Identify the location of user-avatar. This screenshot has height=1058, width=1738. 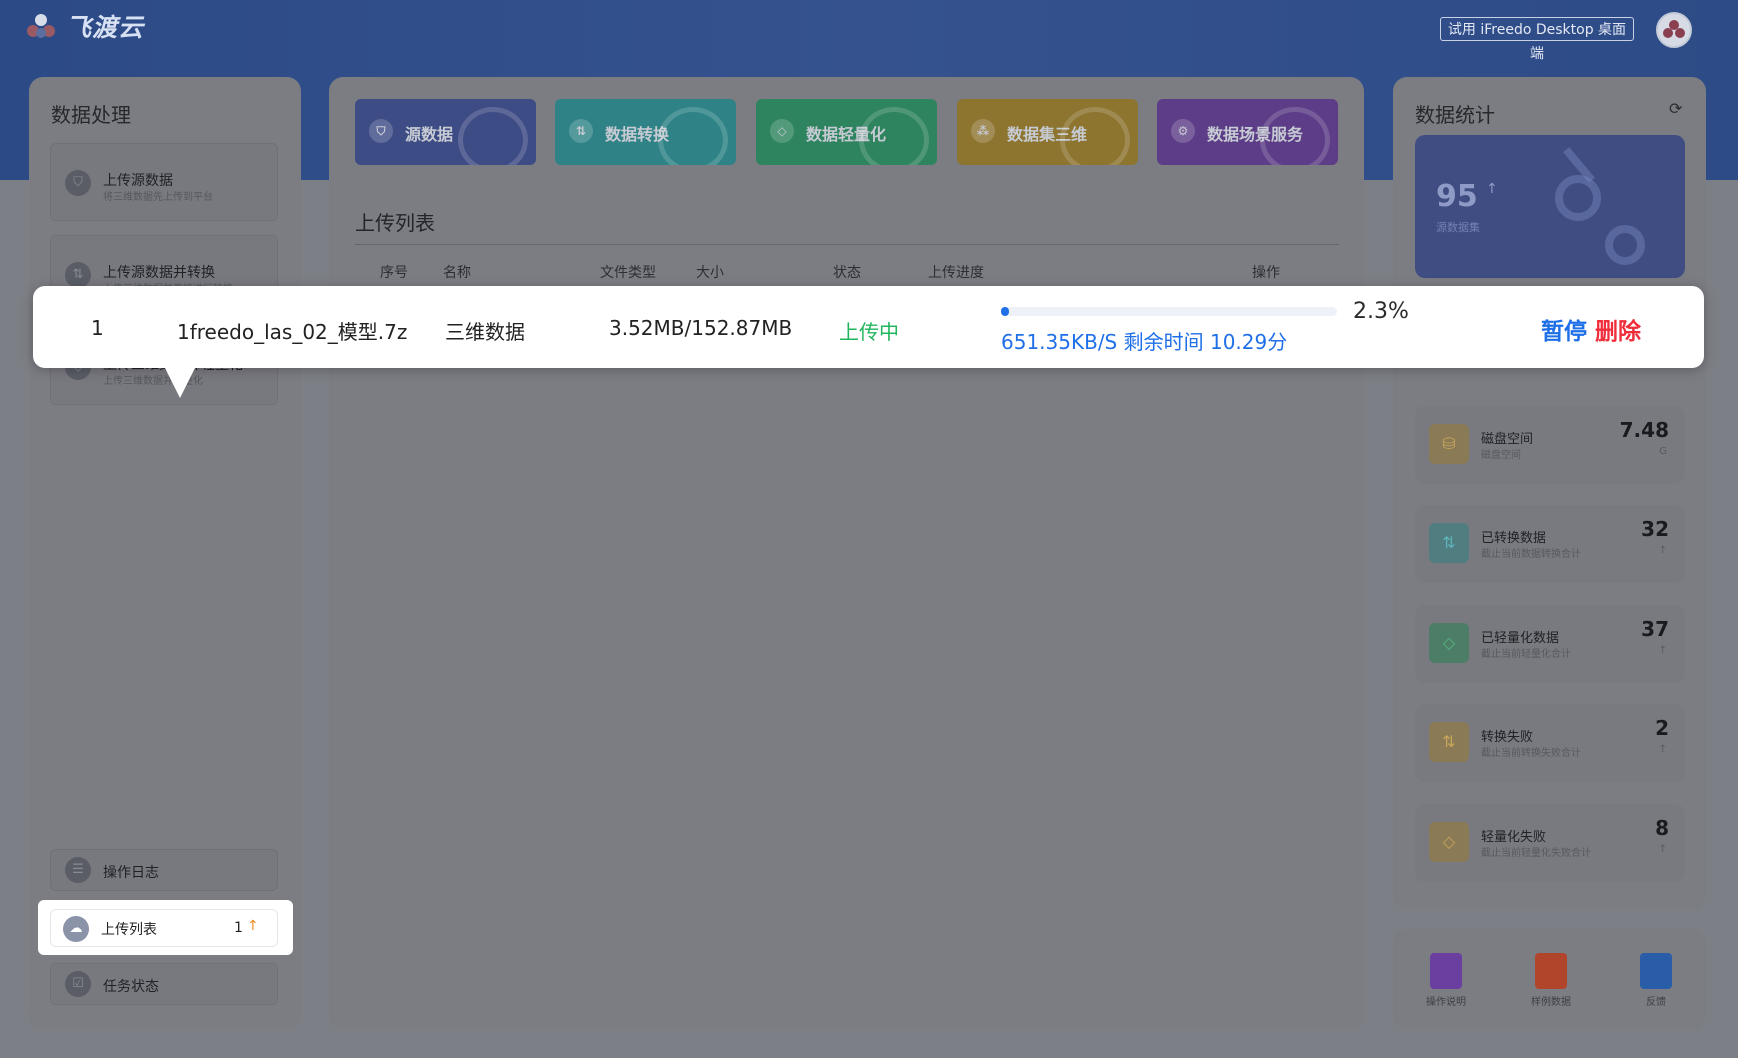
(1674, 30).